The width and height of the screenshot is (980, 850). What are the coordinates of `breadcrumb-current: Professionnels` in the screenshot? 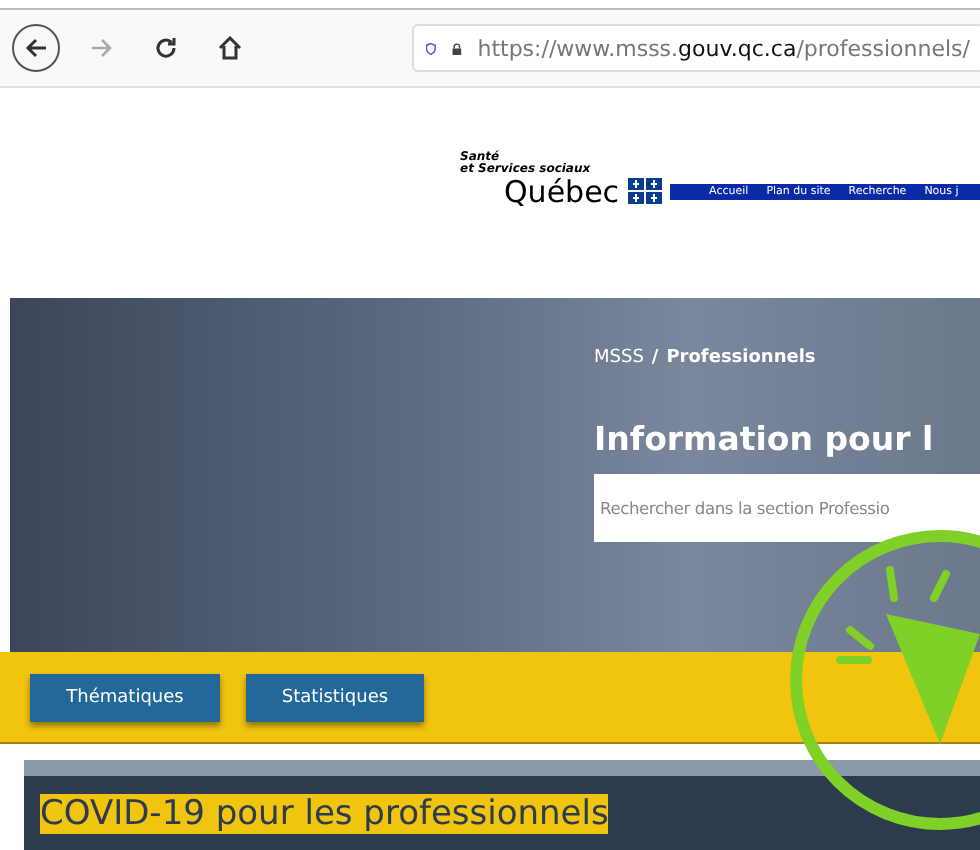 It's located at (741, 358).